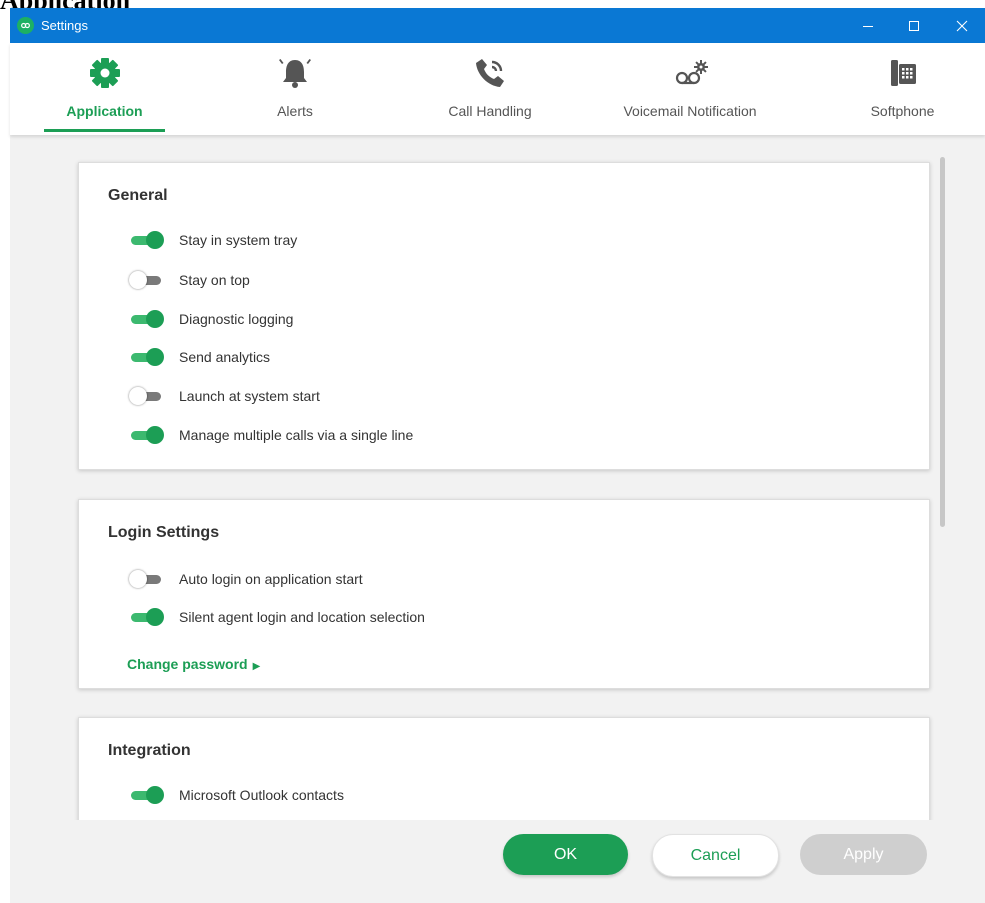 The height and width of the screenshot is (903, 985). Describe the element at coordinates (104, 130) in the screenshot. I see `active-tab-indicator` at that location.